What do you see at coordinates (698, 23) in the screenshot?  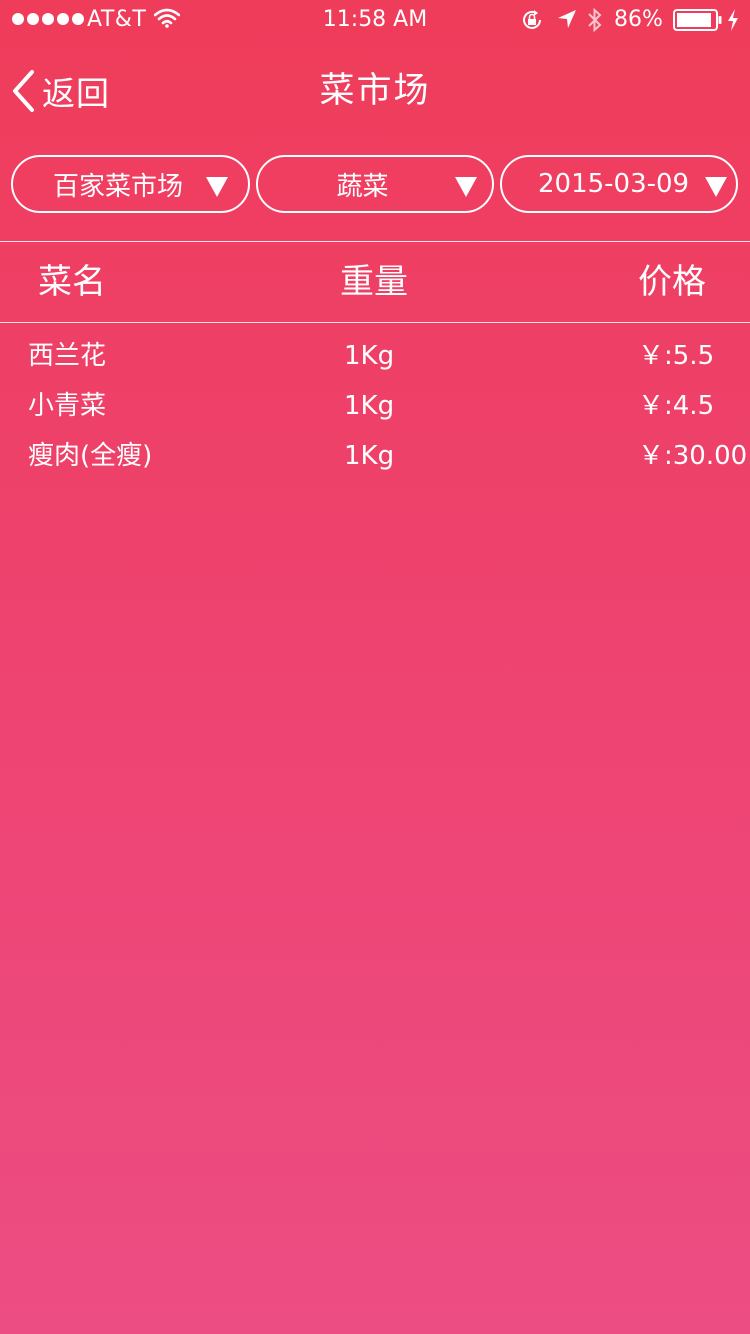 I see `battery-icon` at bounding box center [698, 23].